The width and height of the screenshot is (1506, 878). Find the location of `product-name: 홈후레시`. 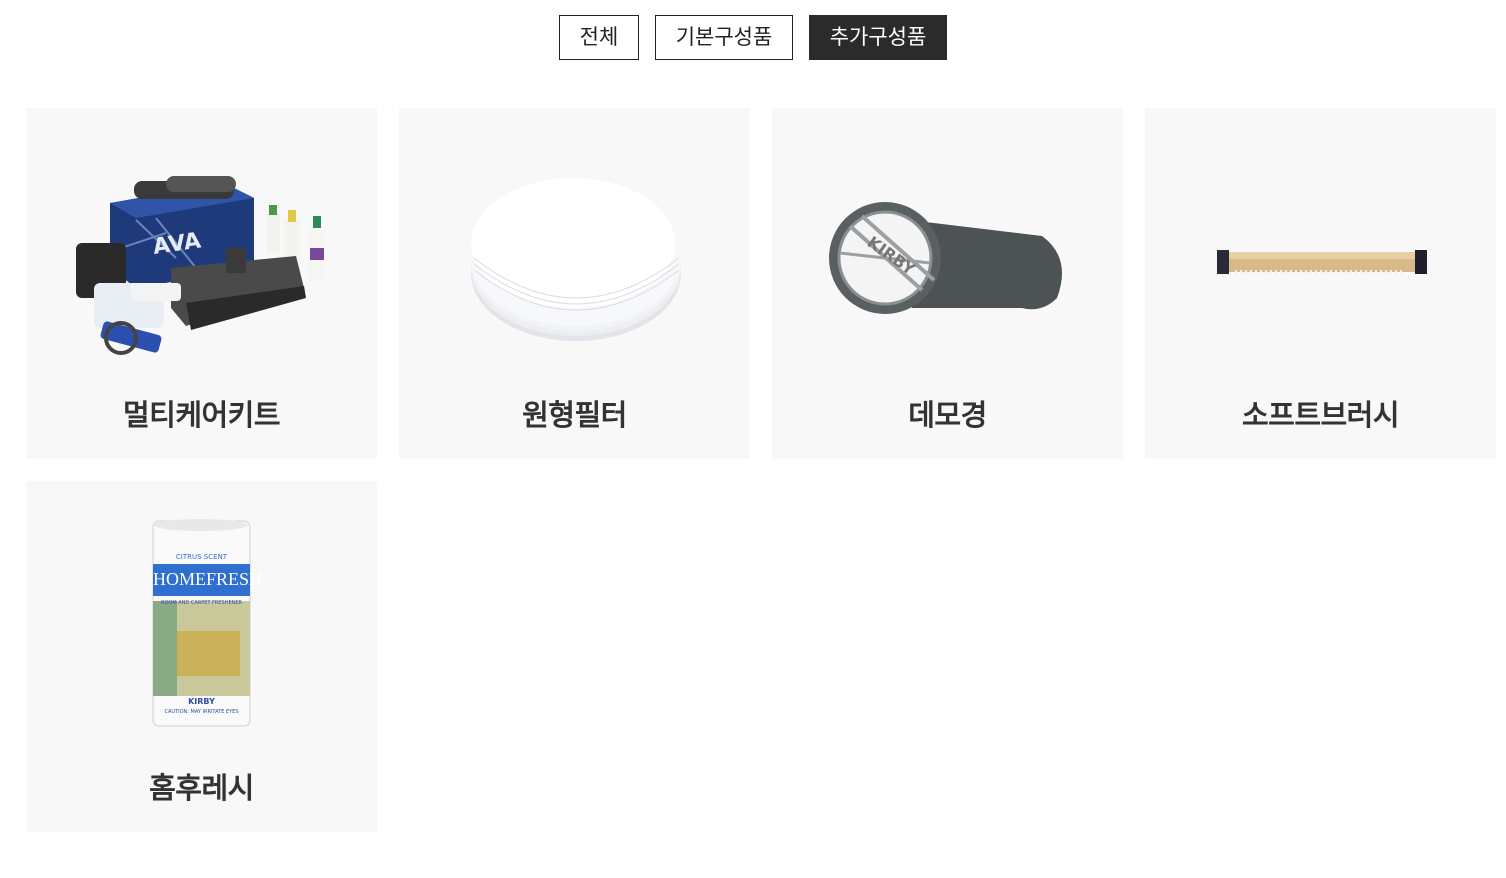

product-name: 홈후레시 is located at coordinates (201, 788).